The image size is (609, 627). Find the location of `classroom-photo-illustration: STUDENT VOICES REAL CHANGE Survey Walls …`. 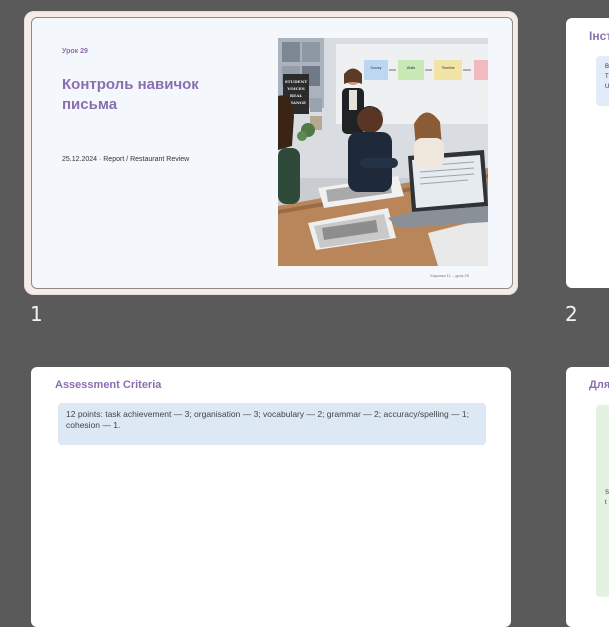

classroom-photo-illustration: STUDENT VOICES REAL CHANGE Survey Walls … is located at coordinates (383, 152).